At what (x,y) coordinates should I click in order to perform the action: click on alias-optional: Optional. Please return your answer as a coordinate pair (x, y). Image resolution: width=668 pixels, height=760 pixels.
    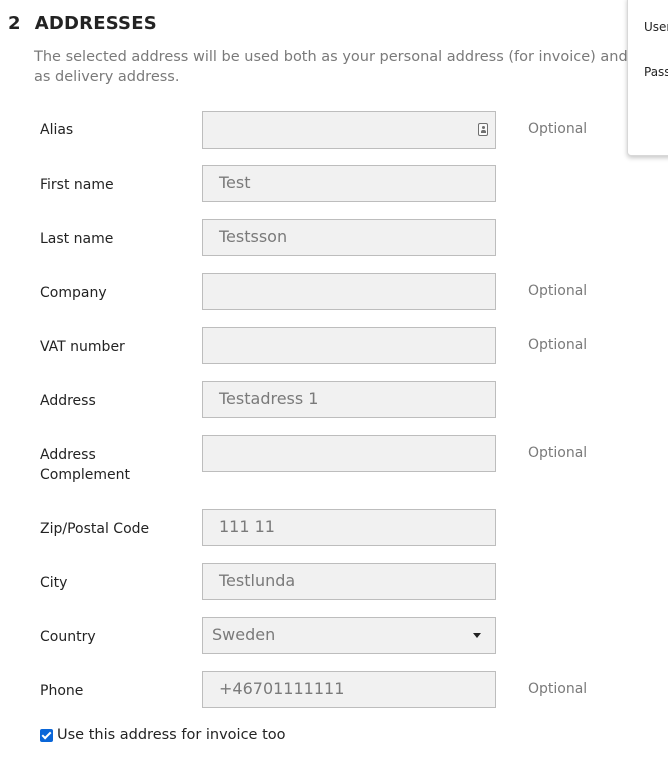
    Looking at the image, I should click on (558, 129).